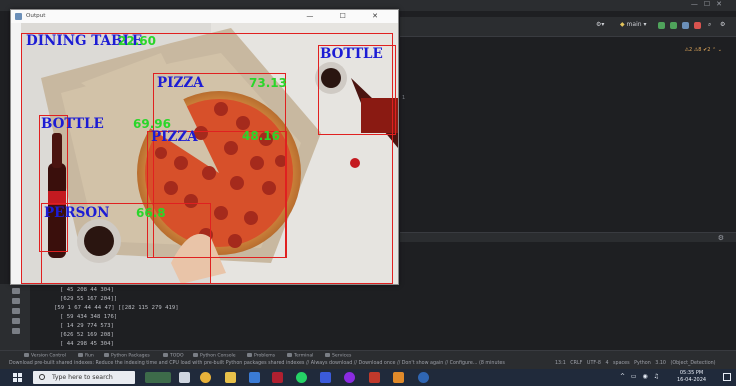  I want to click on tool-terminal: Terminal, so click(300, 356).